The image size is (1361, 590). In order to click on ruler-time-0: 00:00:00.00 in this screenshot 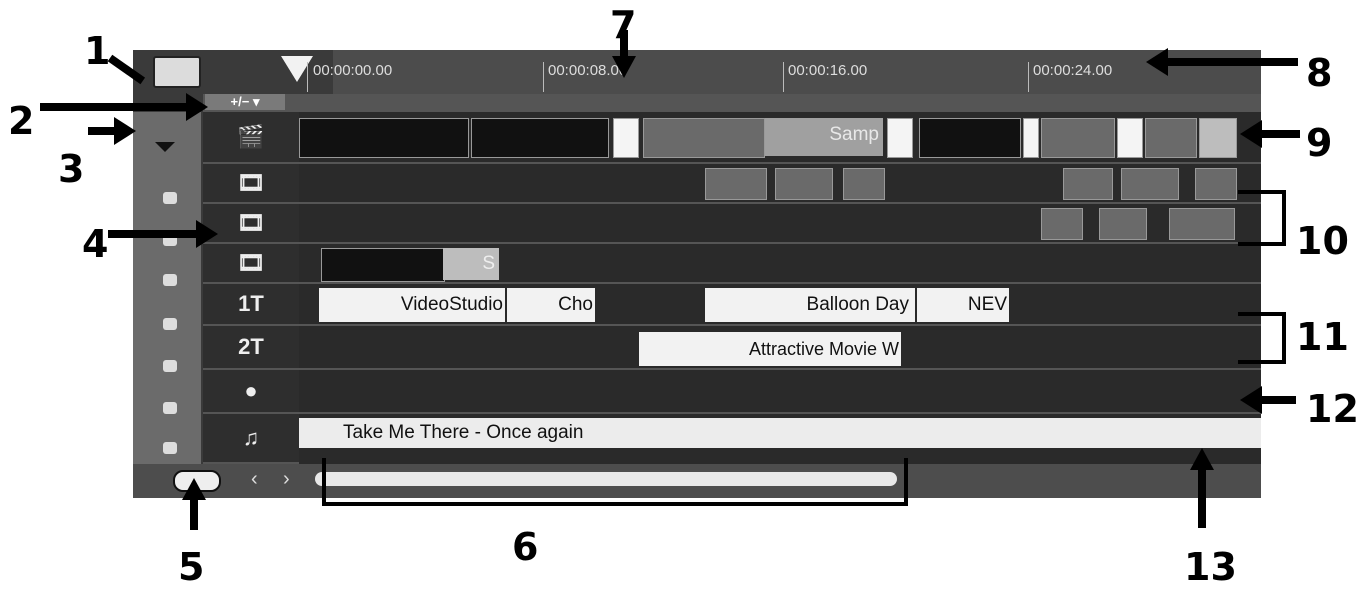, I will do `click(353, 70)`.